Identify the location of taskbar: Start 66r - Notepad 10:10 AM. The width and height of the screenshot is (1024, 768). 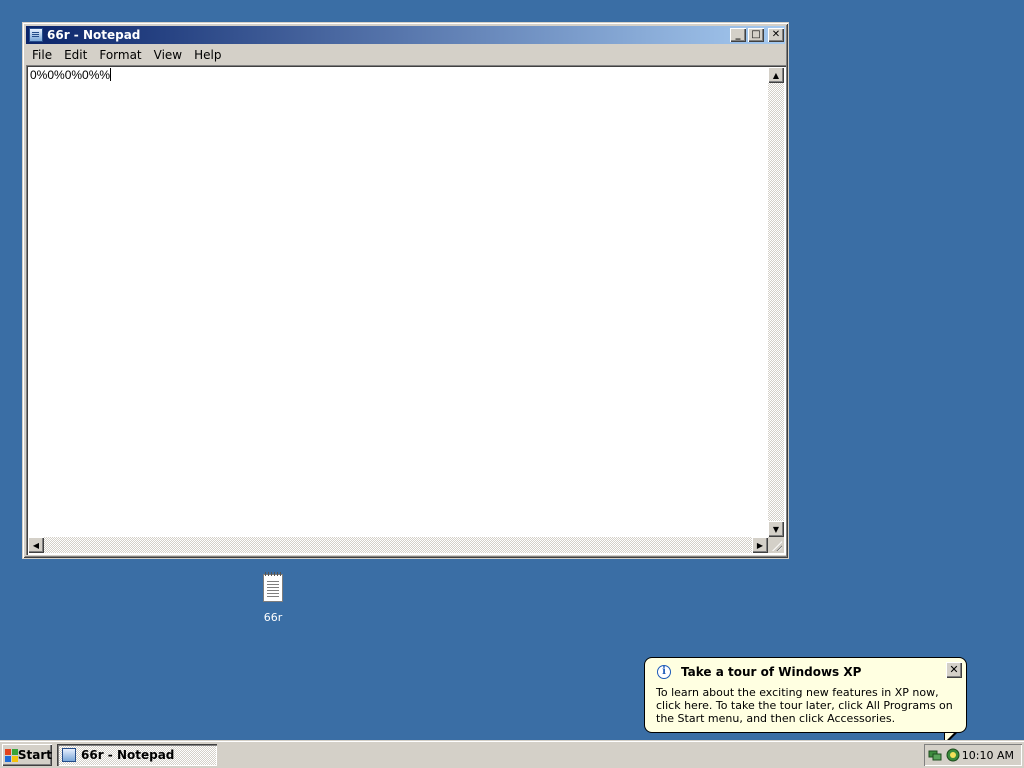
(512, 754).